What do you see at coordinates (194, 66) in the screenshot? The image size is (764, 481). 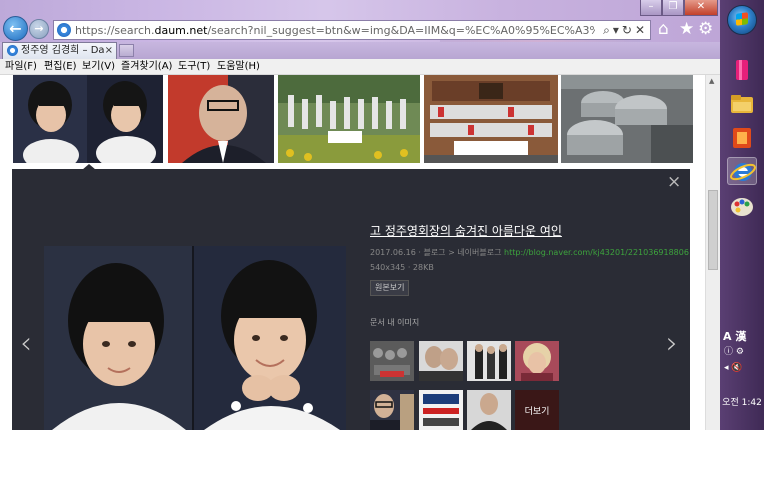 I see `menu-tools: 도구(T)` at bounding box center [194, 66].